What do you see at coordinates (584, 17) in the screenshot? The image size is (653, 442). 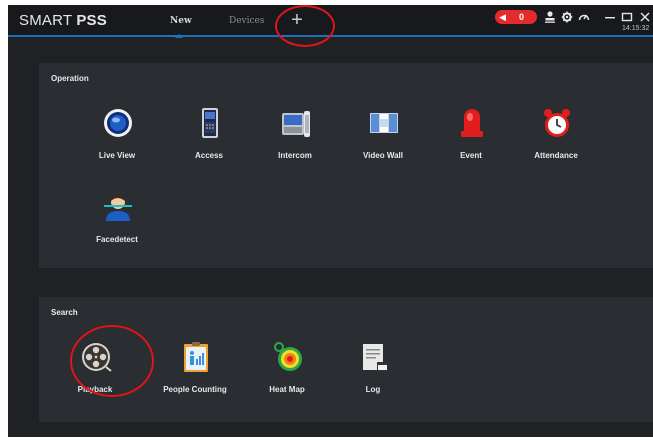 I see `performance-icon` at bounding box center [584, 17].